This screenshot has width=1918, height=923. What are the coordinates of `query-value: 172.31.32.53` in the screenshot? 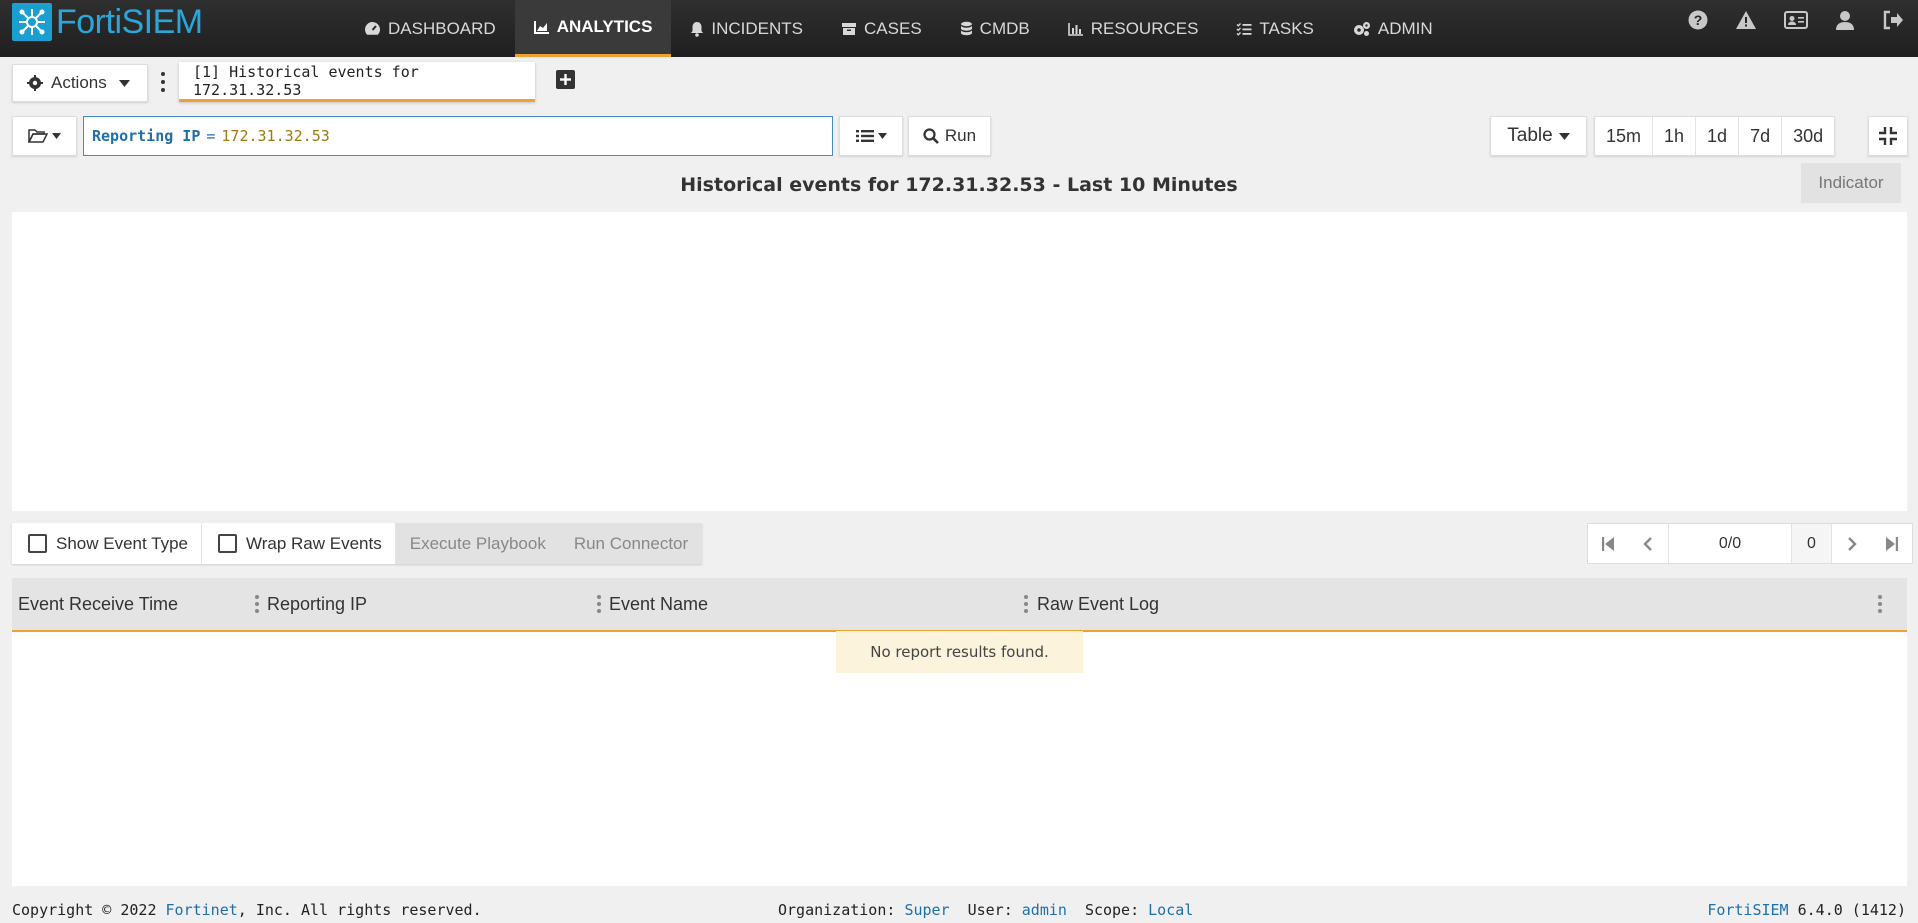 It's located at (275, 136).